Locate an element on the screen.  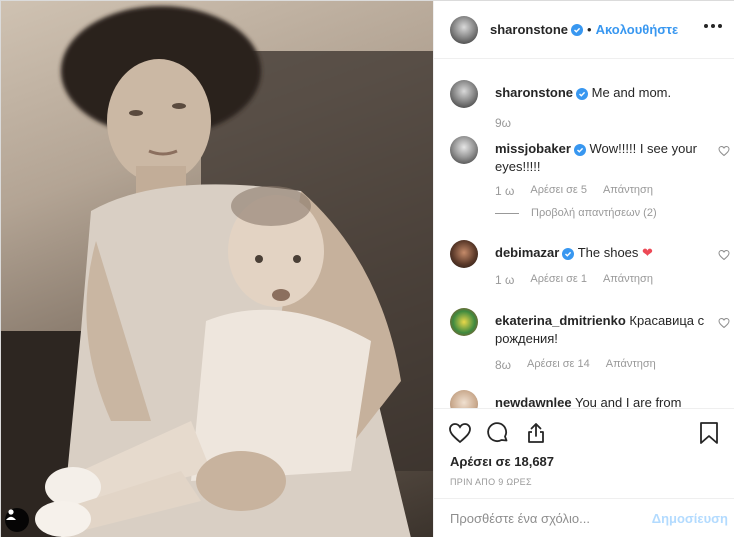
person-tag-button is located at coordinates (17, 520).